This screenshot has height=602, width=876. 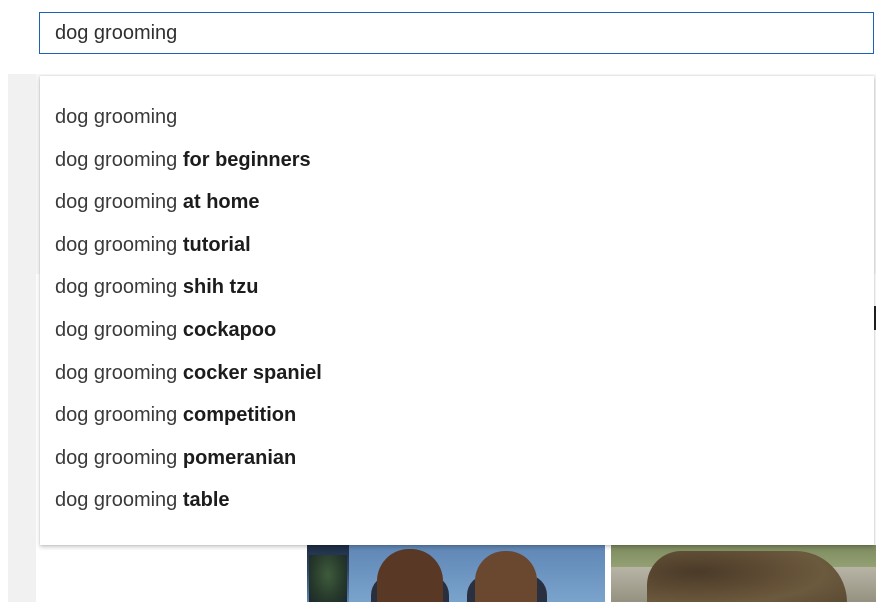 What do you see at coordinates (328, 578) in the screenshot?
I see `thumbnail-tree` at bounding box center [328, 578].